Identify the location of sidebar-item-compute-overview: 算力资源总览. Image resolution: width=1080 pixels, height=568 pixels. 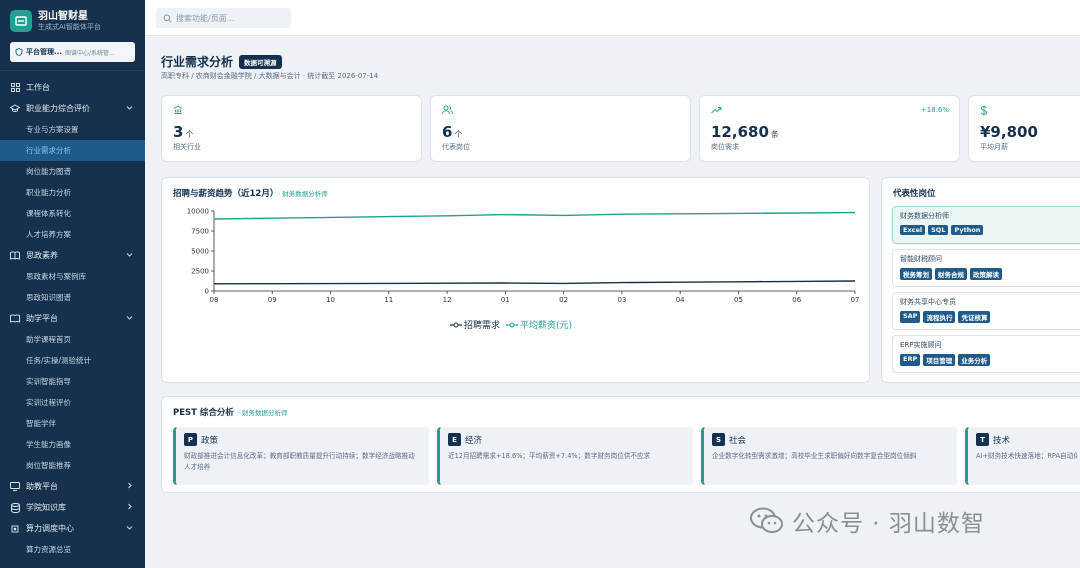
(72, 549).